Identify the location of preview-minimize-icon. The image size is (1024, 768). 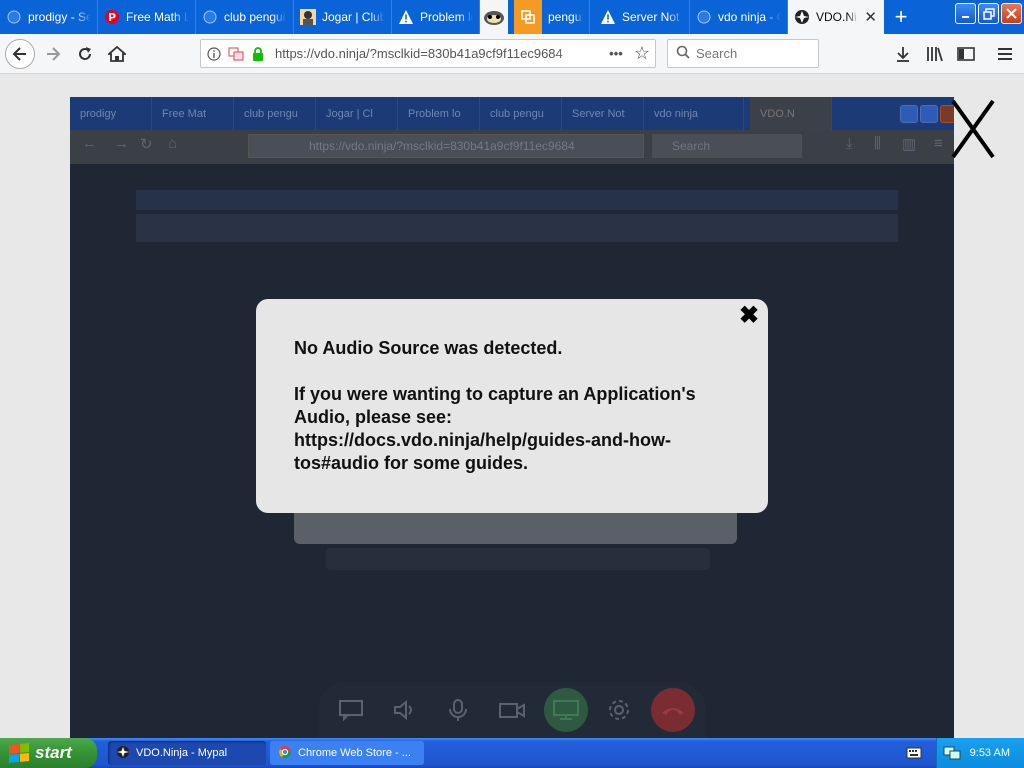
(909, 114).